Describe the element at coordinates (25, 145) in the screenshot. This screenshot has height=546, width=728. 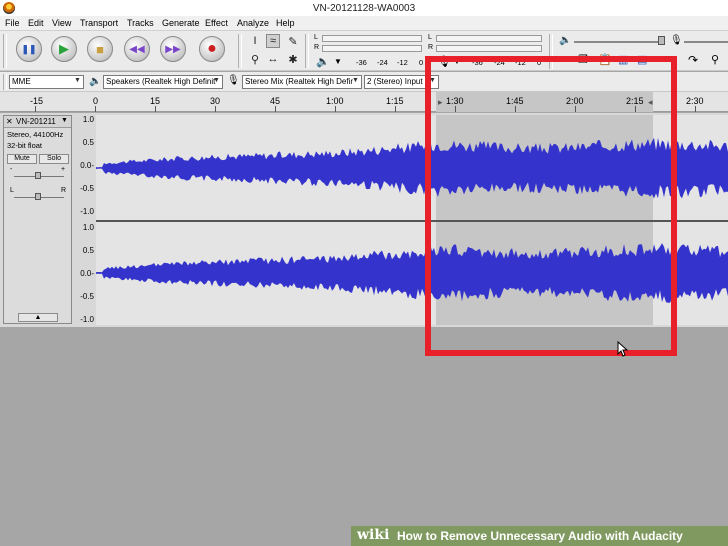
I see `track-format: 32-bit float` at that location.